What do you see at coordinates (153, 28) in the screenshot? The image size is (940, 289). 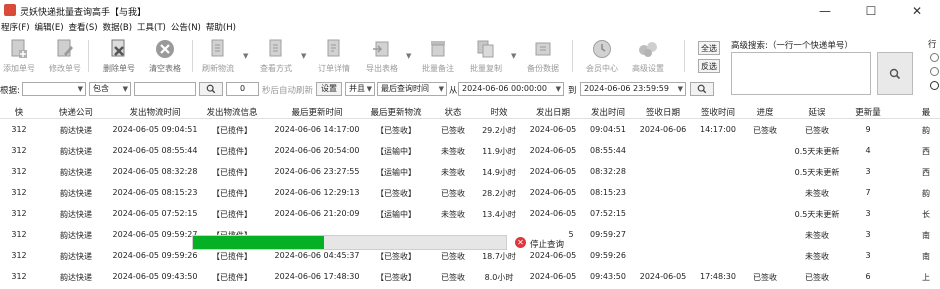 I see `menu-tools: 工具(T)` at bounding box center [153, 28].